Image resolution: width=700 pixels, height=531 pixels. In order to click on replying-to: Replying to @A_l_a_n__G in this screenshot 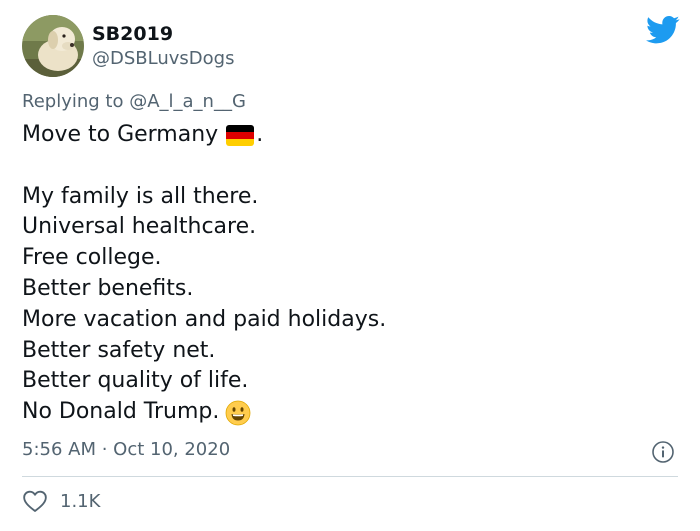, I will do `click(134, 102)`.